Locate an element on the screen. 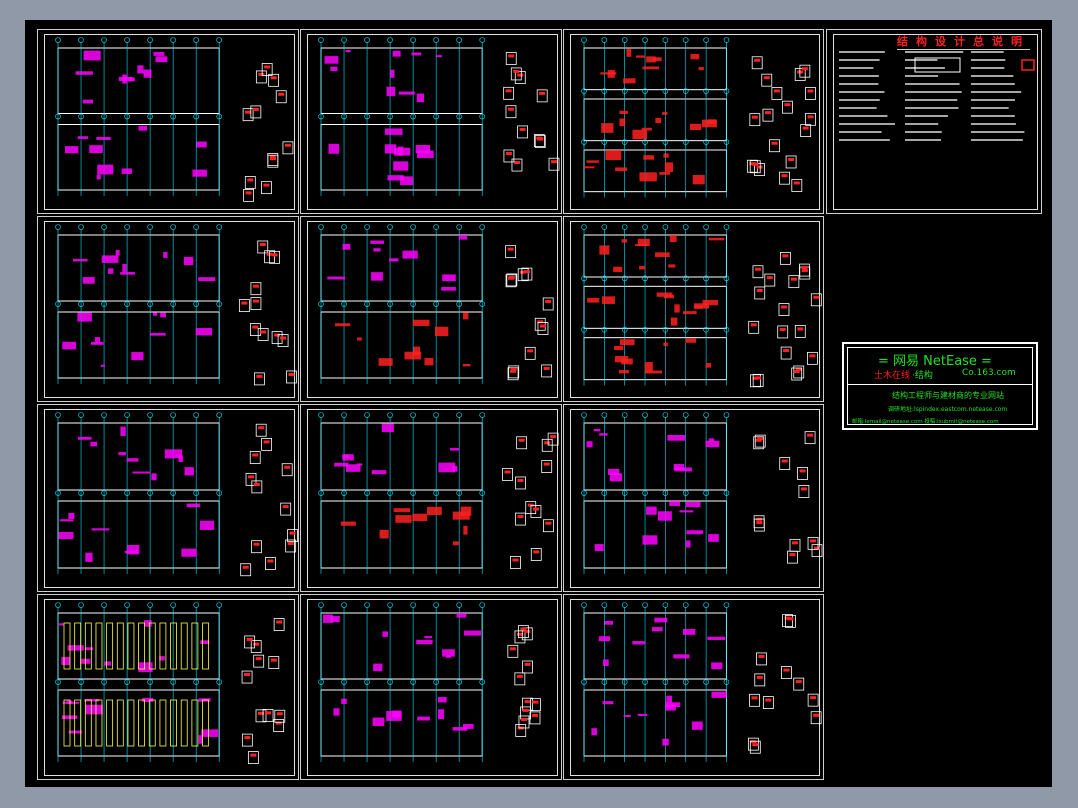  drawing-sheet-s1 is located at coordinates (168, 121).